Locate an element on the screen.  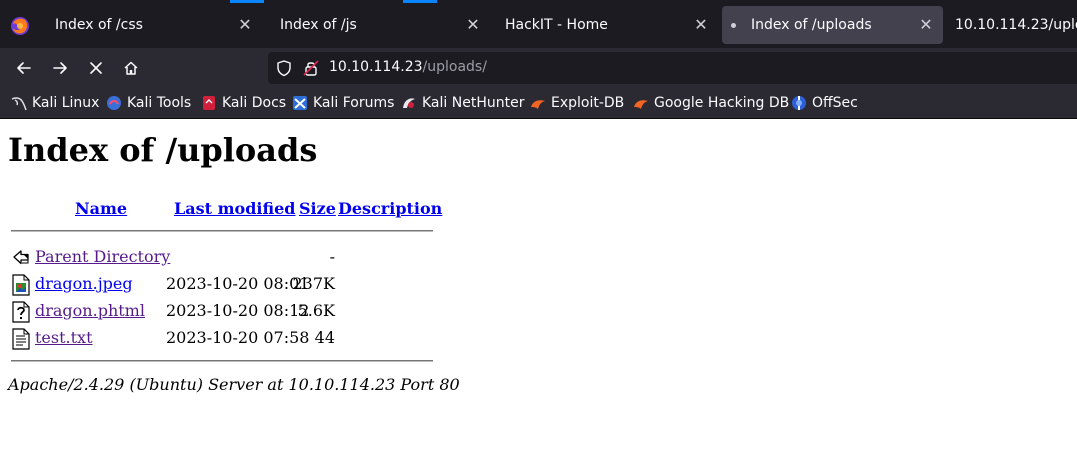
back-button is located at coordinates (24, 68).